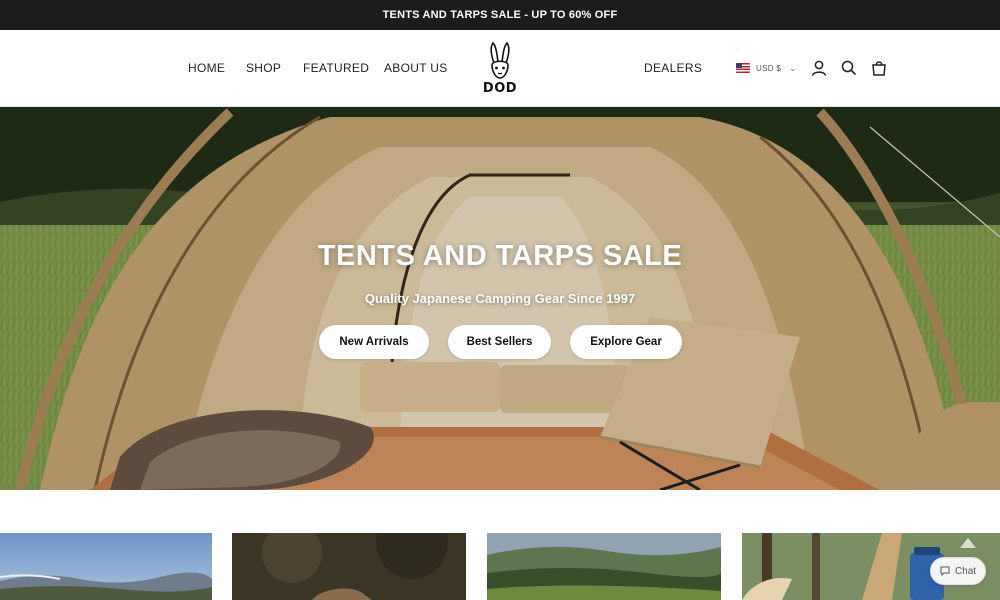 The height and width of the screenshot is (600, 1000). I want to click on cart-icon, so click(879, 68).